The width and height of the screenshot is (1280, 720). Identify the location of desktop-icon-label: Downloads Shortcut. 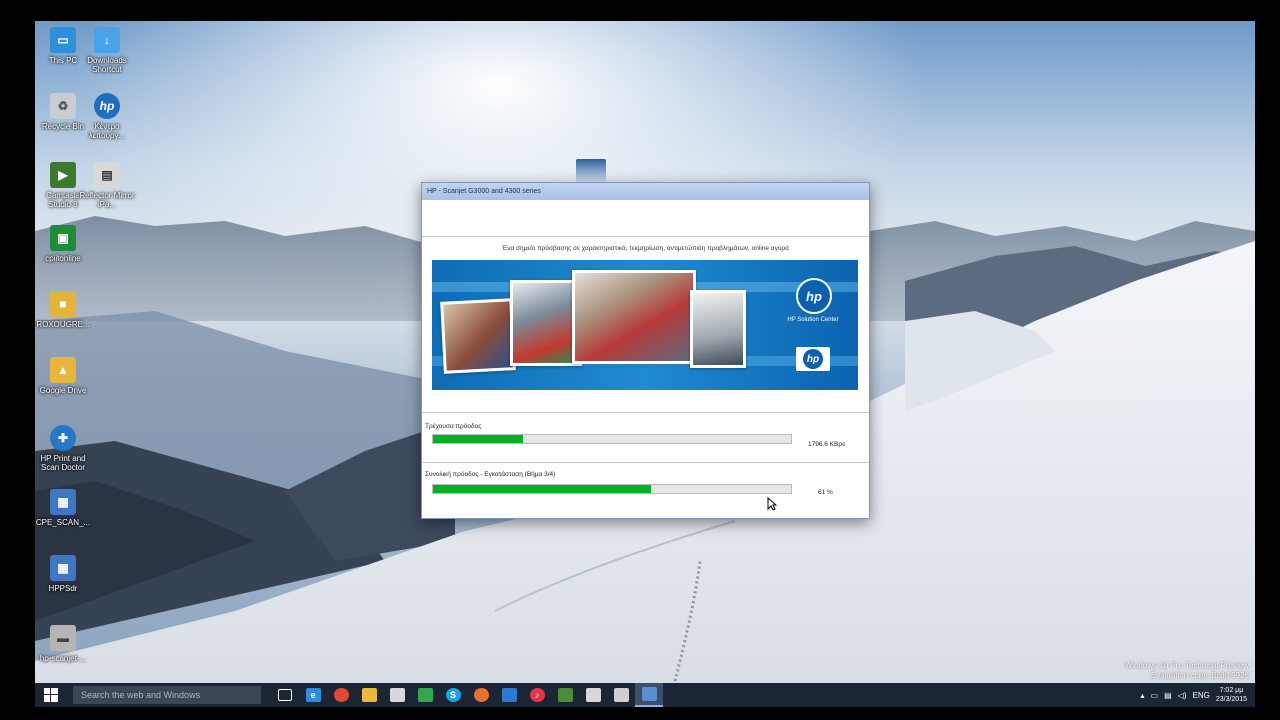
(107, 65).